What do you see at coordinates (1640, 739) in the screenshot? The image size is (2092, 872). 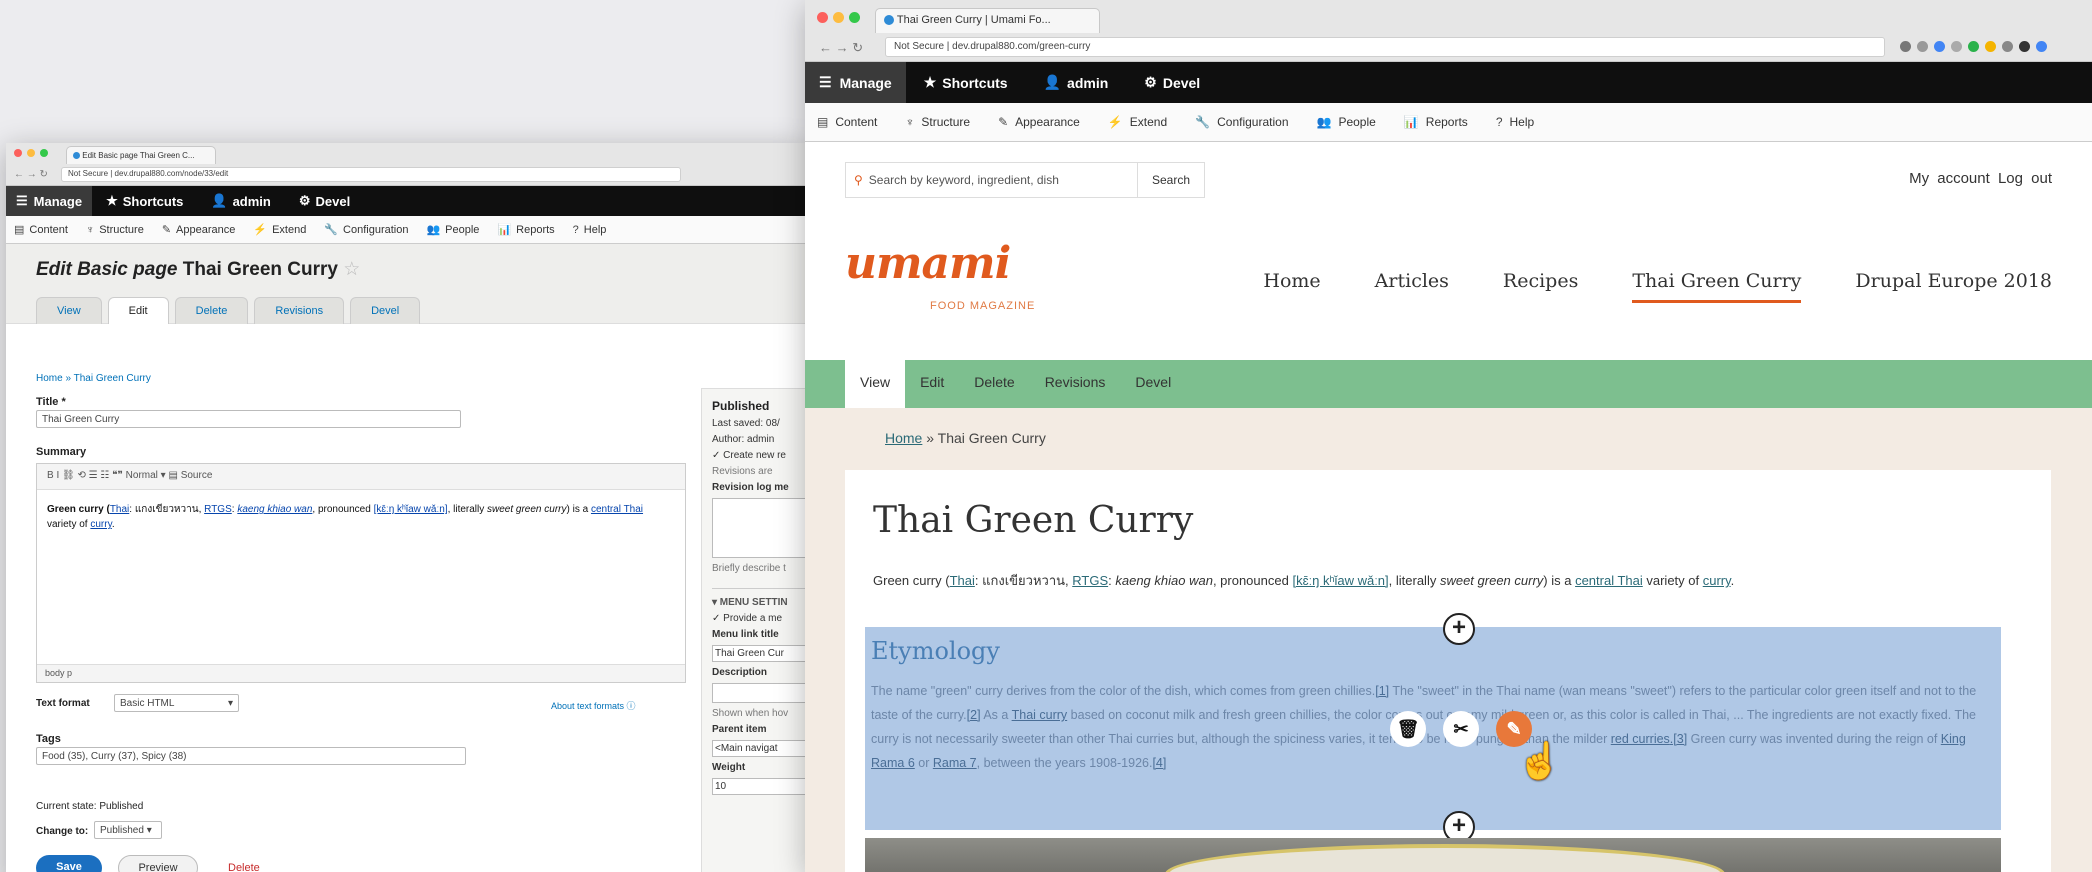 I see `link-red-curries: red curries` at bounding box center [1640, 739].